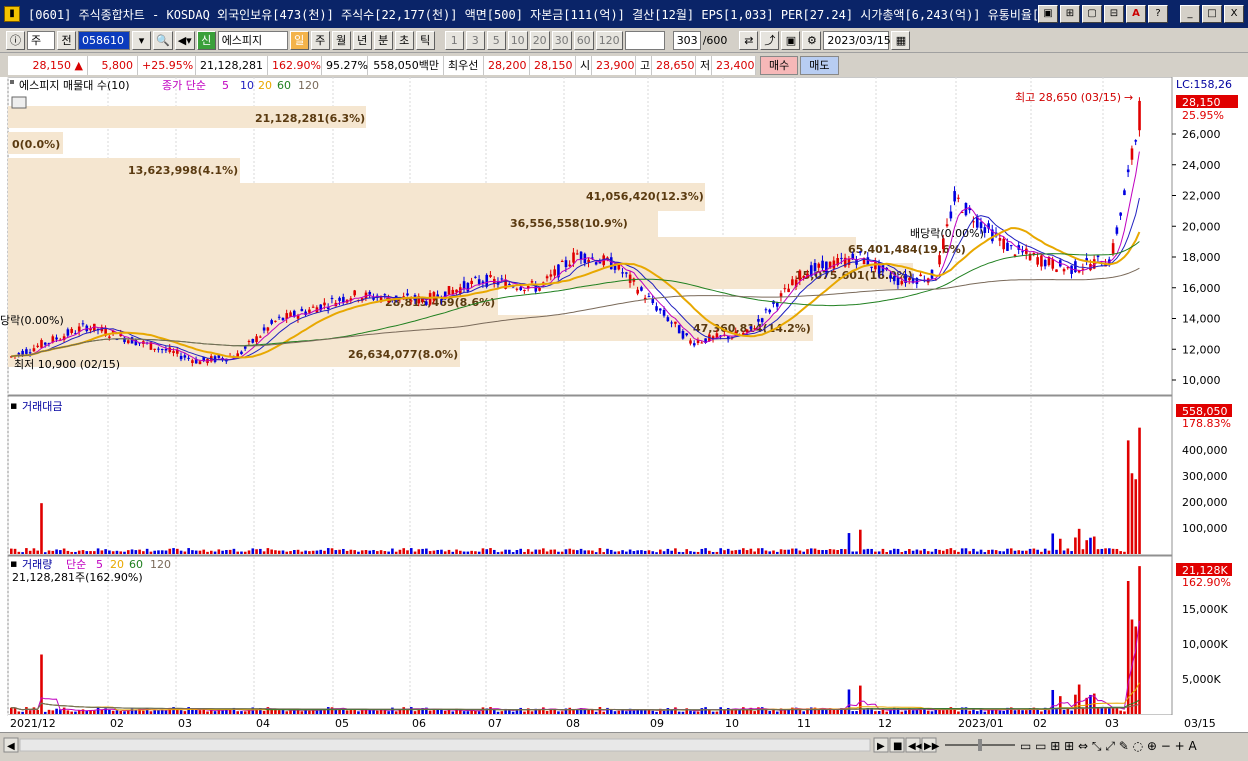 This screenshot has height=761, width=1248. Describe the element at coordinates (163, 40) in the screenshot. I see `search-icon: 🔍` at that location.